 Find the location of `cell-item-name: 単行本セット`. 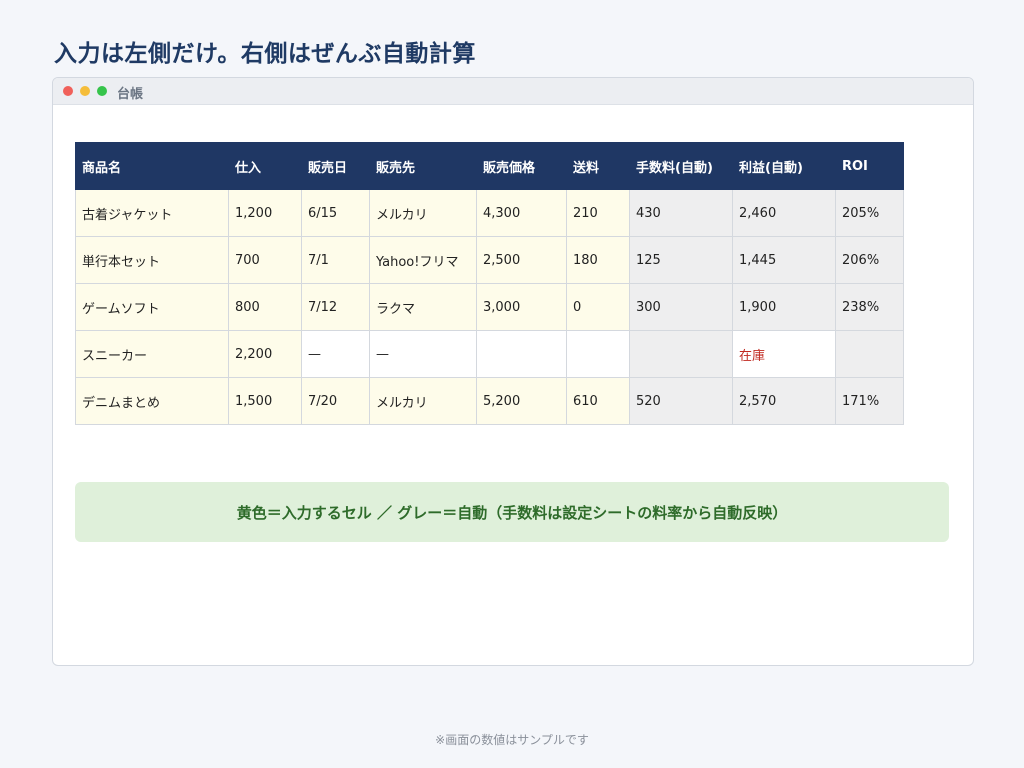

cell-item-name: 単行本セット is located at coordinates (152, 260).